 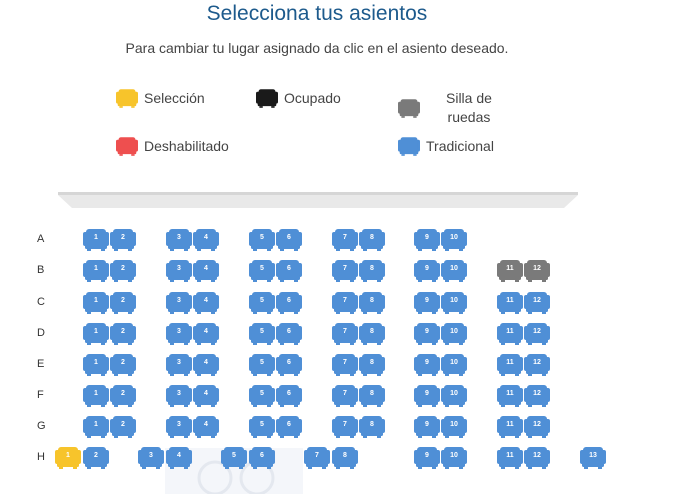 I want to click on seat-button-B4: 4, so click(x=206, y=271).